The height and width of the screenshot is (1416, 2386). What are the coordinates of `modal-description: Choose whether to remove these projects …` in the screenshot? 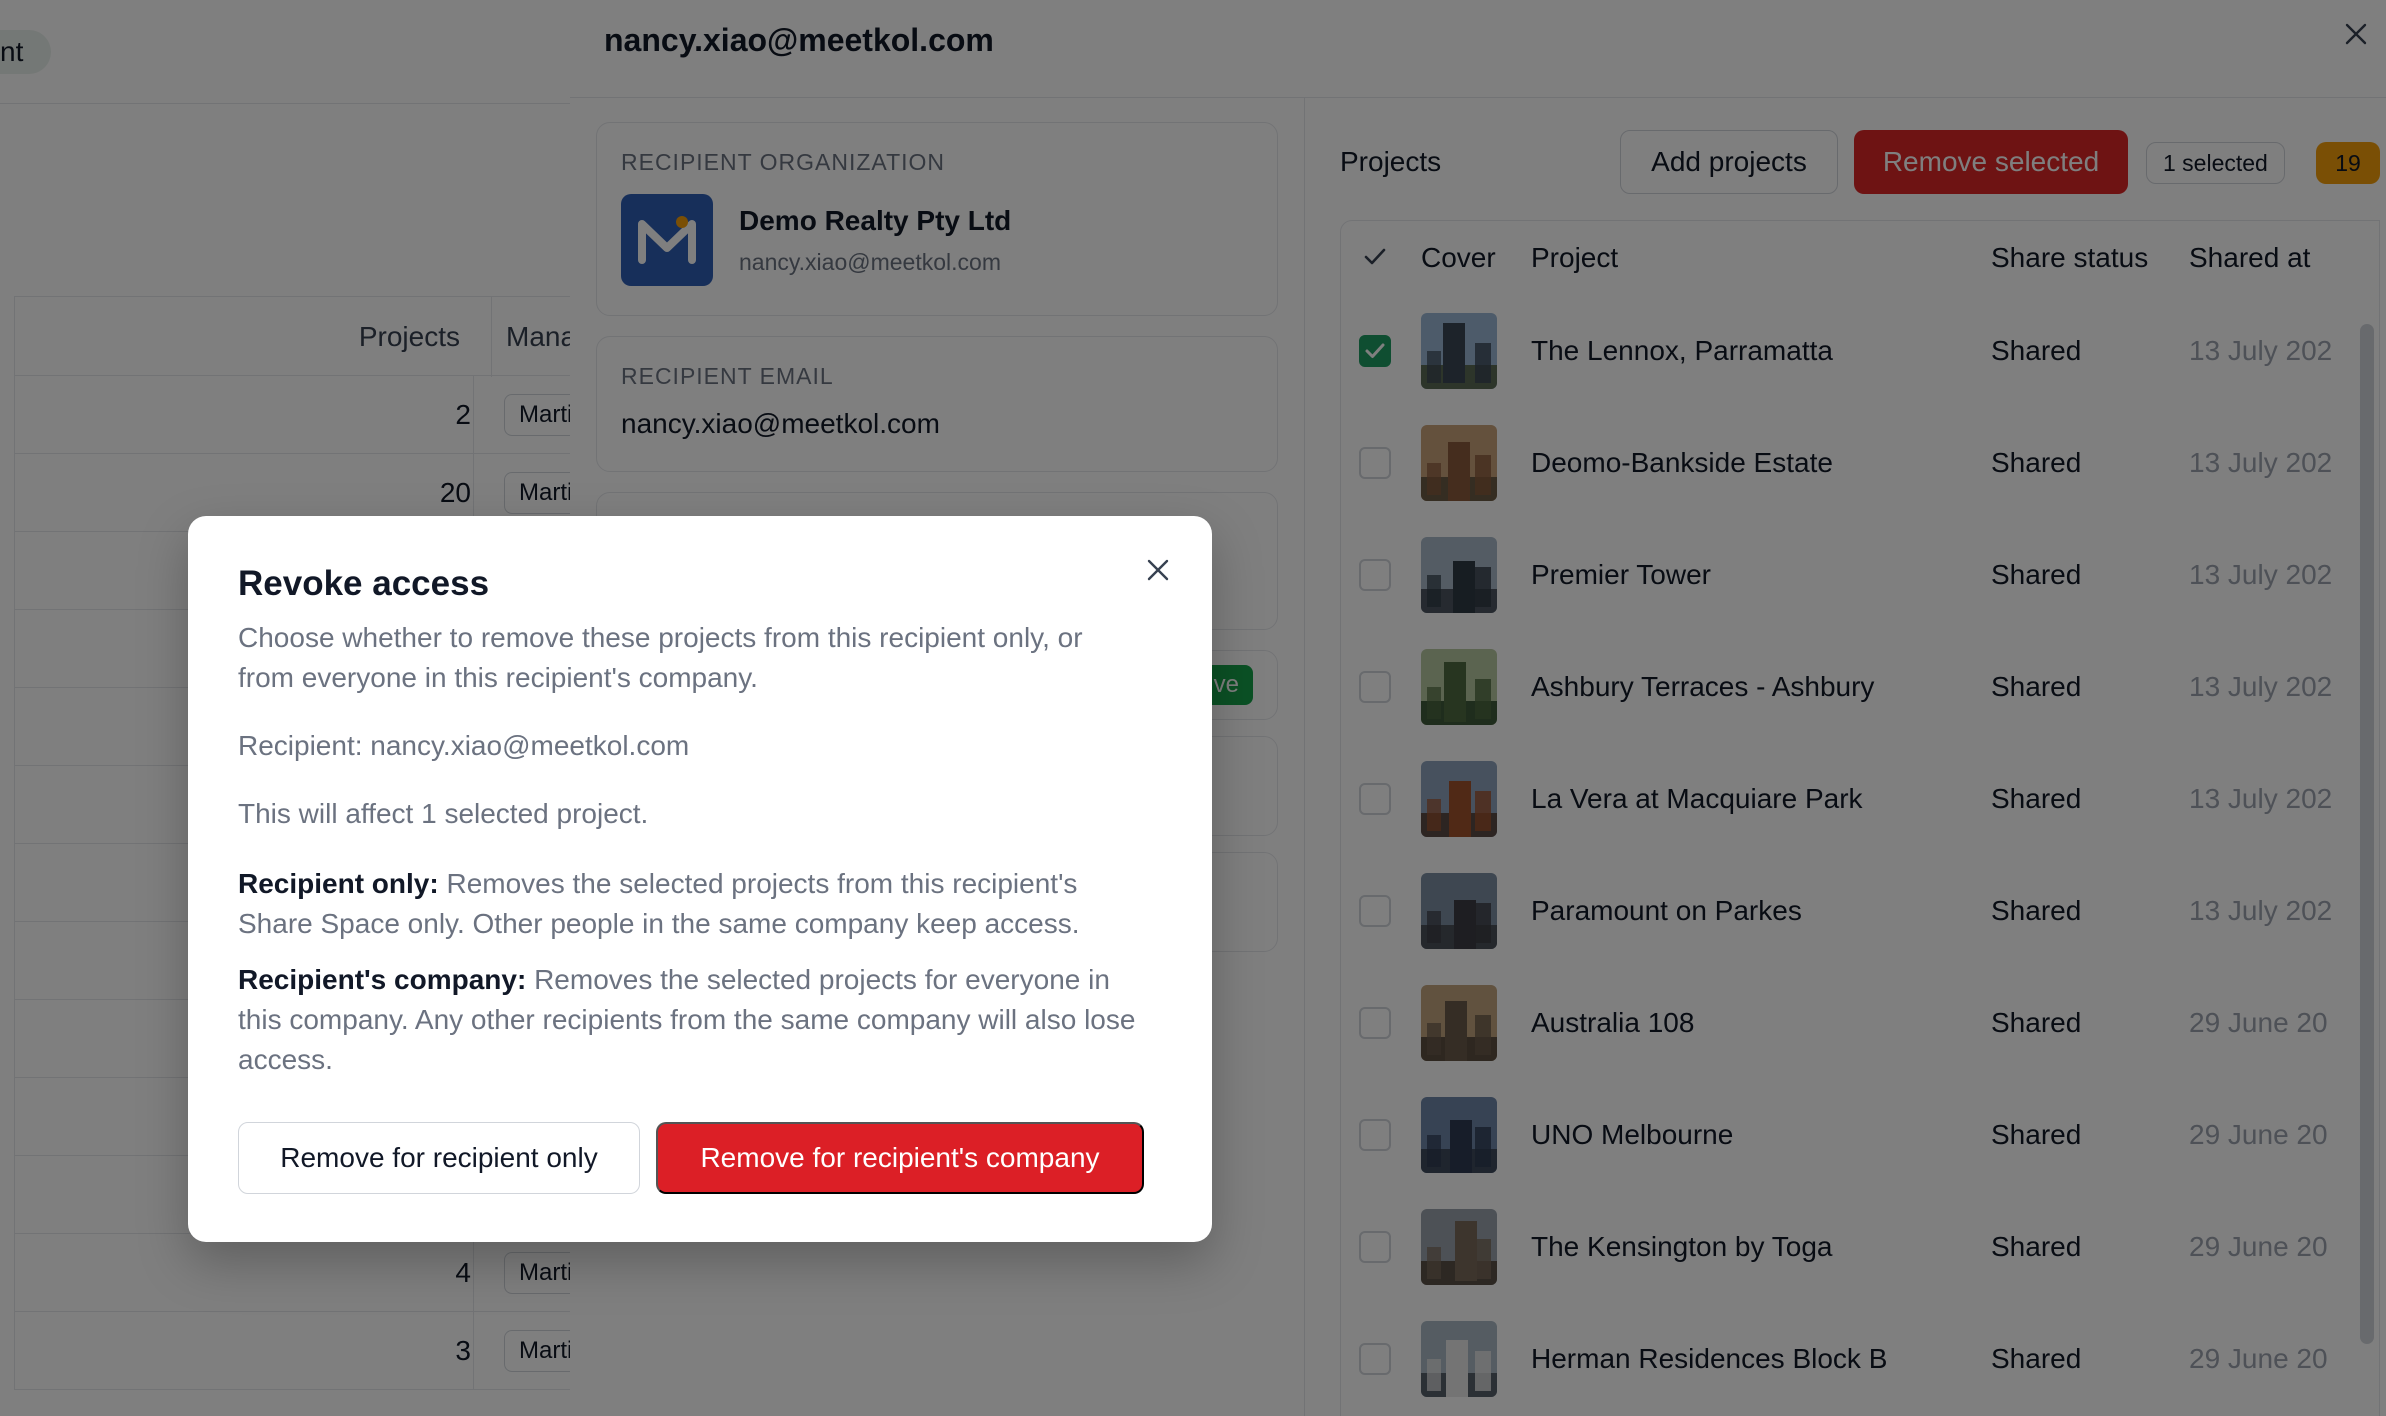 It's located at (660, 657).